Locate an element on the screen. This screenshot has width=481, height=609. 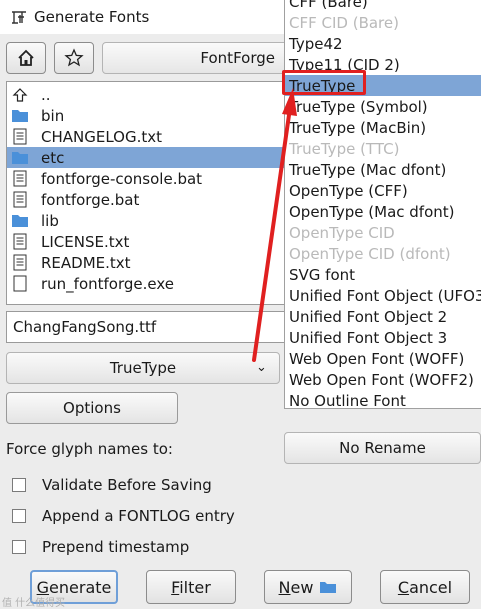
file-name-label: lib is located at coordinates (50, 220).